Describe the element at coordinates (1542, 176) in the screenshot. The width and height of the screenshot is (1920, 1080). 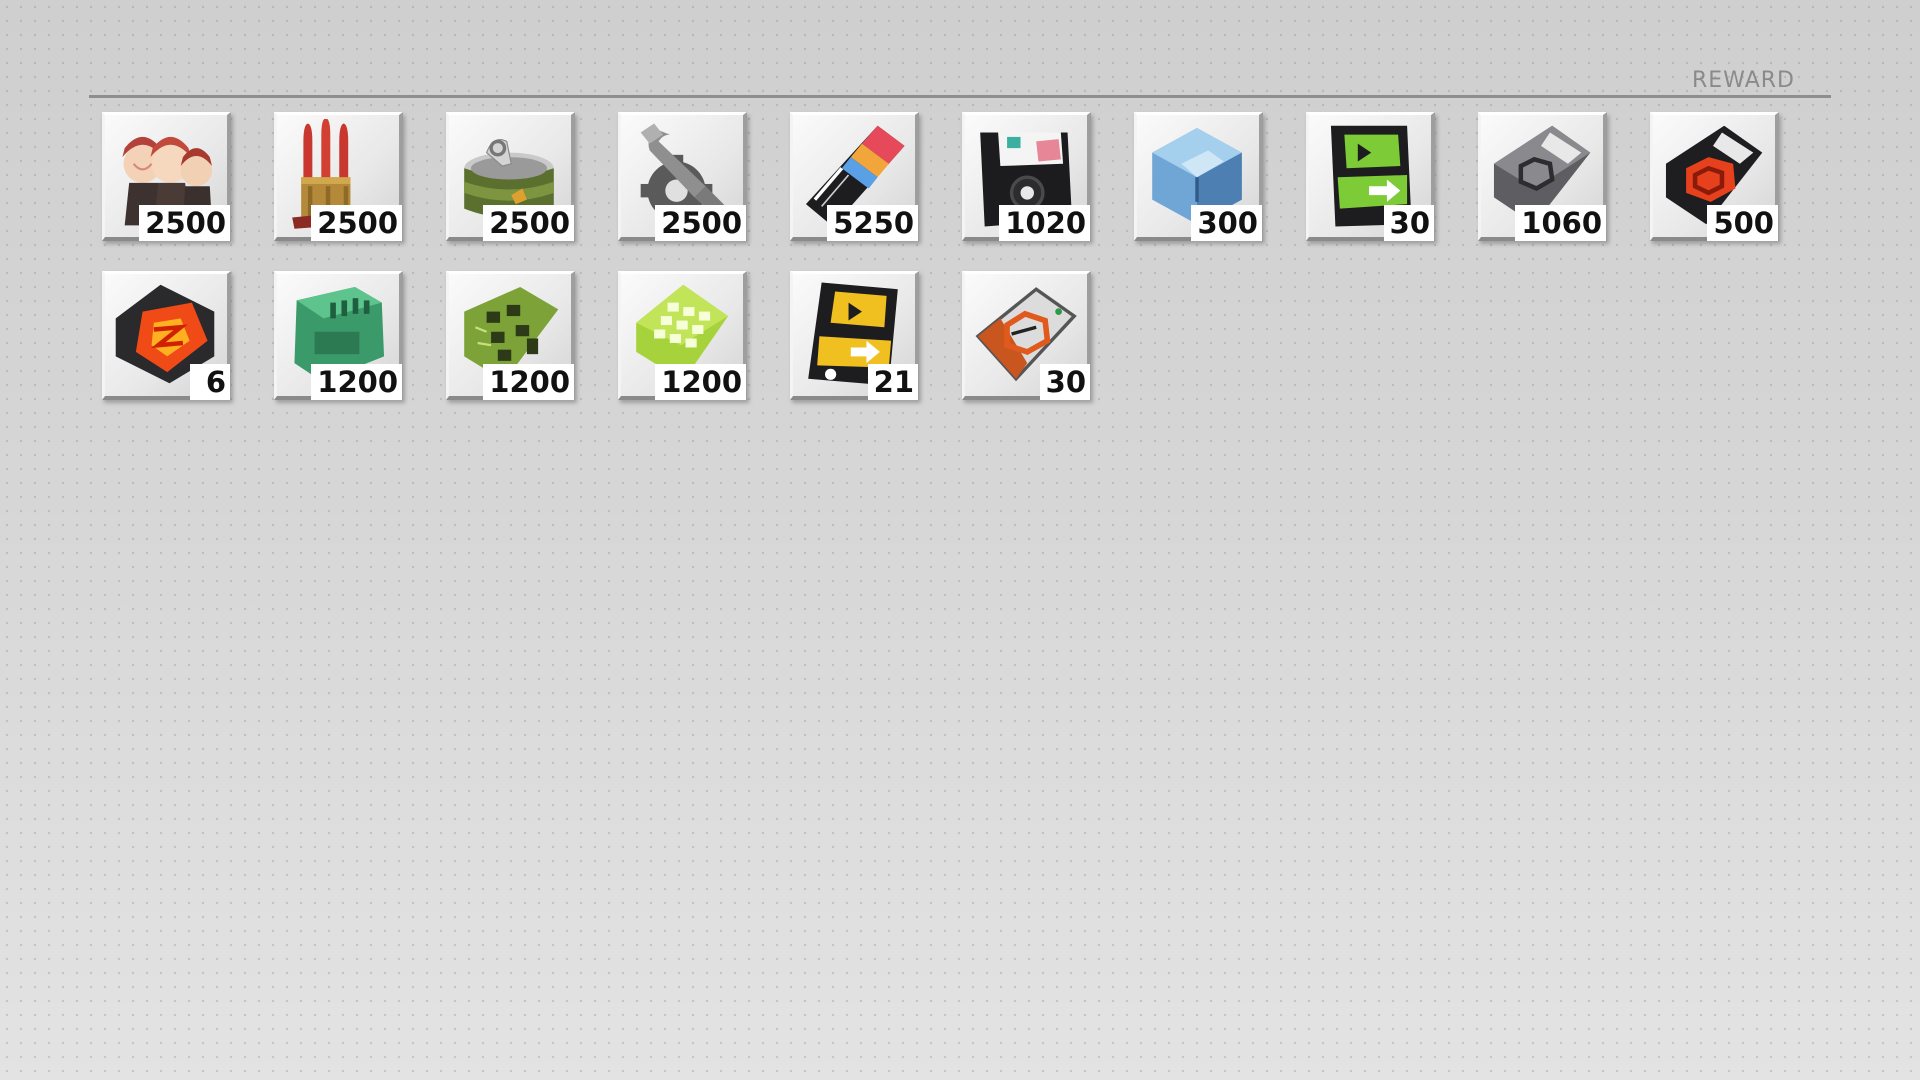
I see `reward-item: 1060` at that location.